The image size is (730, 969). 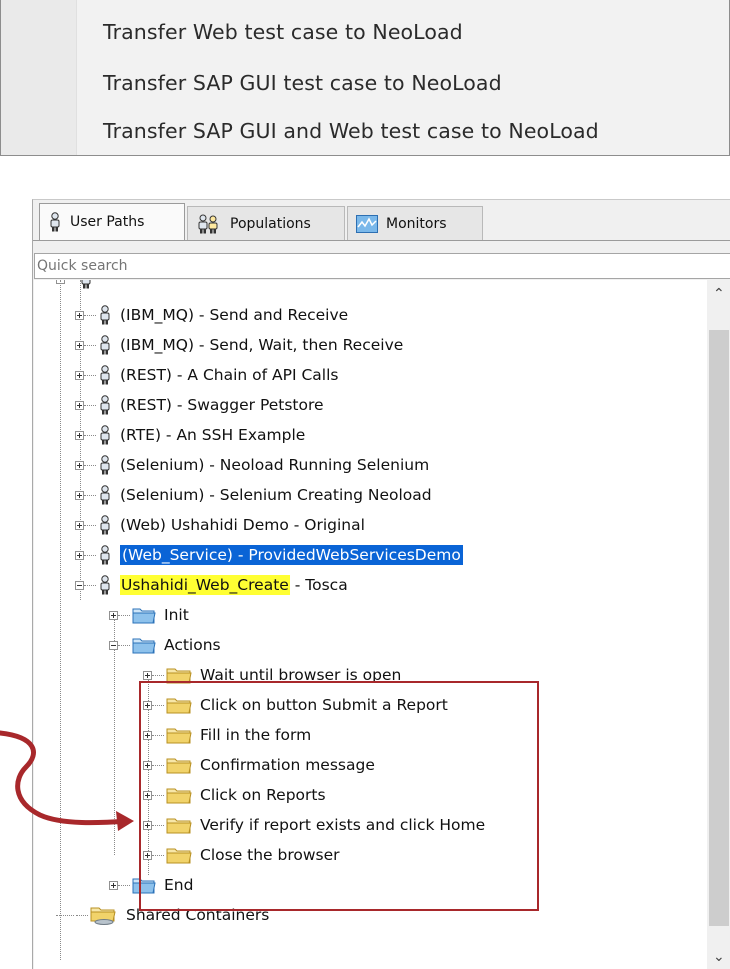 What do you see at coordinates (382, 266) in the screenshot?
I see `quick-search-input` at bounding box center [382, 266].